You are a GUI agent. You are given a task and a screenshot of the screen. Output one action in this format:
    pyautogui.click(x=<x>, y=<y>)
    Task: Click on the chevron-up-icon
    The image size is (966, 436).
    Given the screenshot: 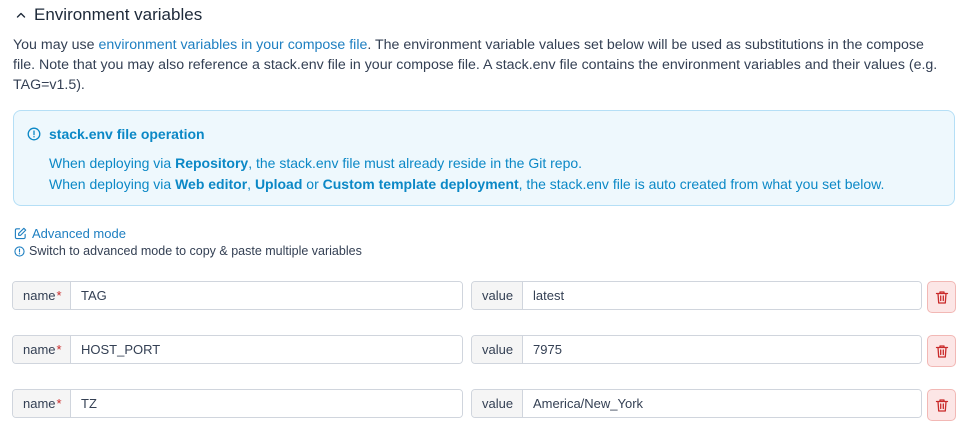 What is the action you would take?
    pyautogui.click(x=21, y=15)
    